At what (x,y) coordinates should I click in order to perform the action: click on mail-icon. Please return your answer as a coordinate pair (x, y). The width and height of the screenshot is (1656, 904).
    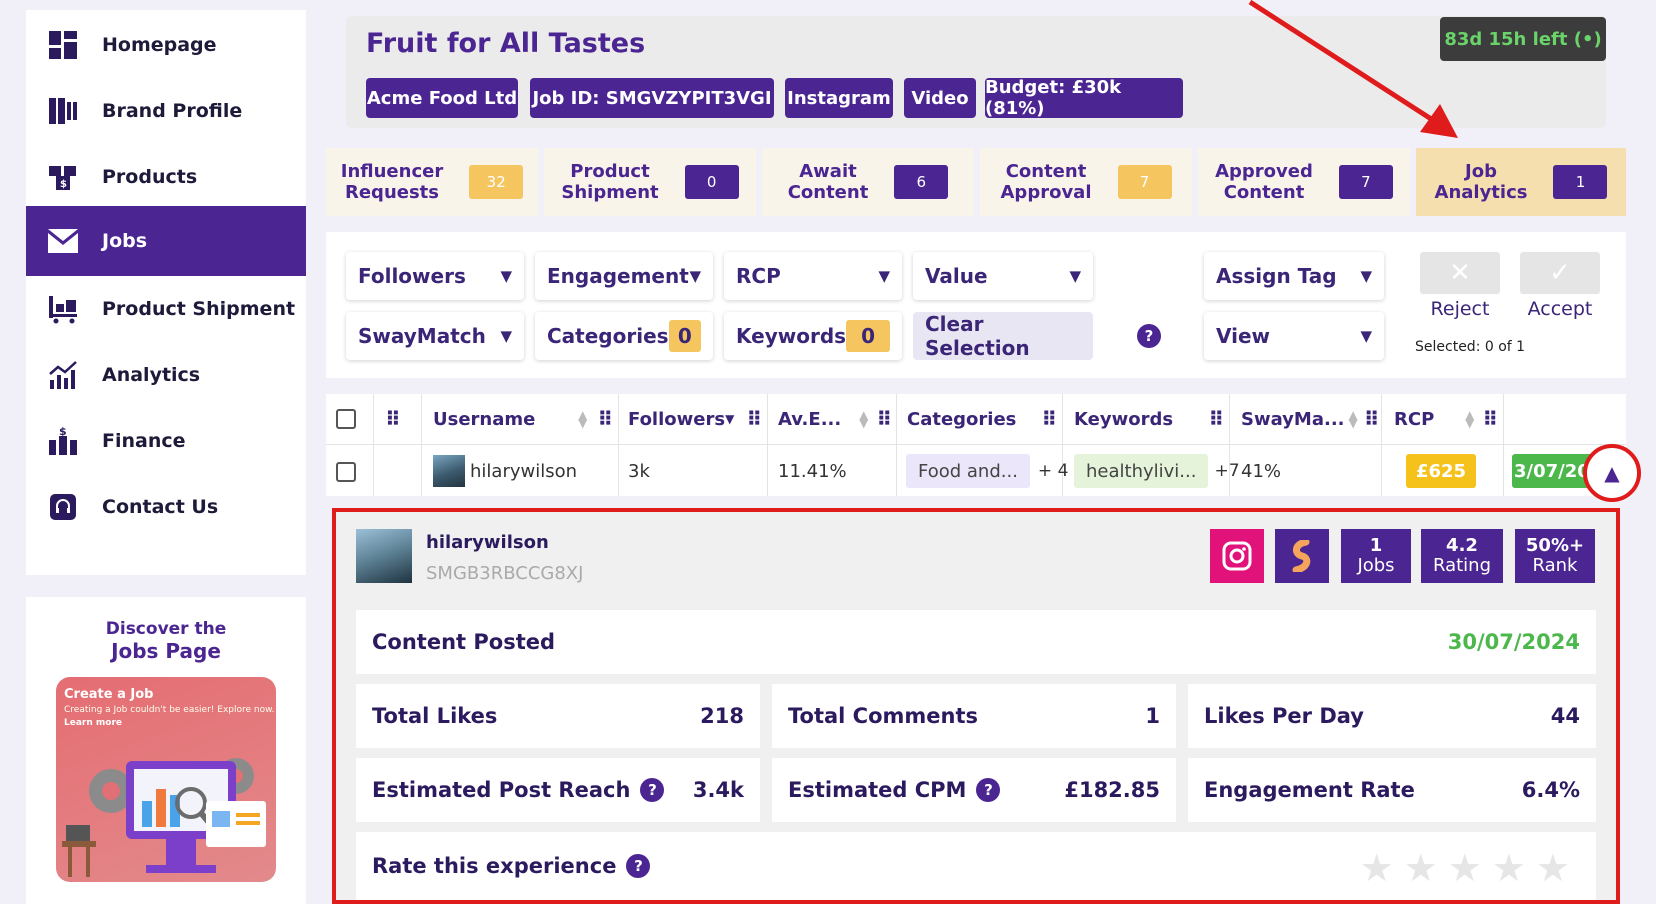
    Looking at the image, I should click on (63, 241).